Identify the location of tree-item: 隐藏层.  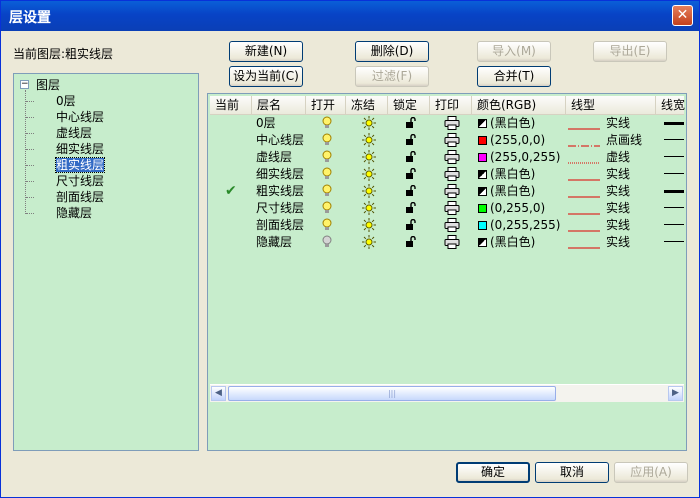
(74, 213).